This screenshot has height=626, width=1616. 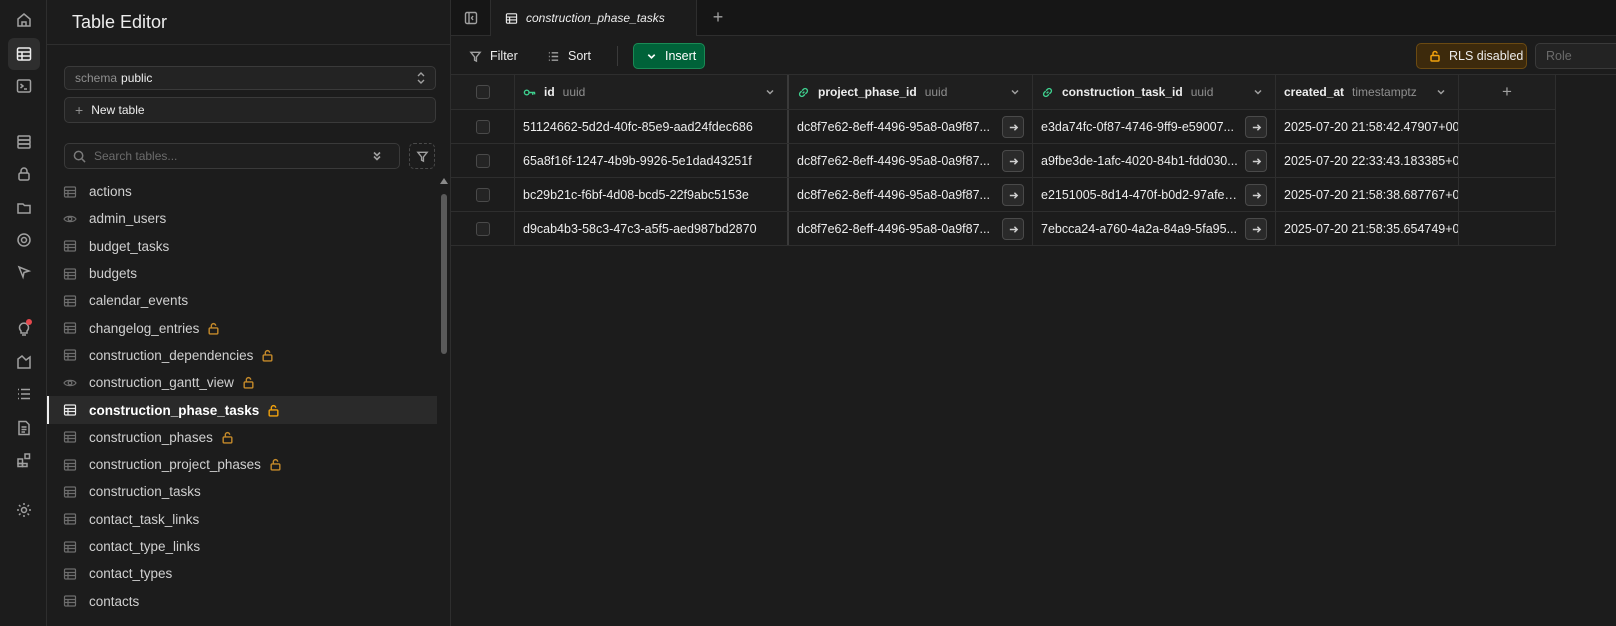 I want to click on sidebar-table-item: contact_task_links, so click(x=242, y=519).